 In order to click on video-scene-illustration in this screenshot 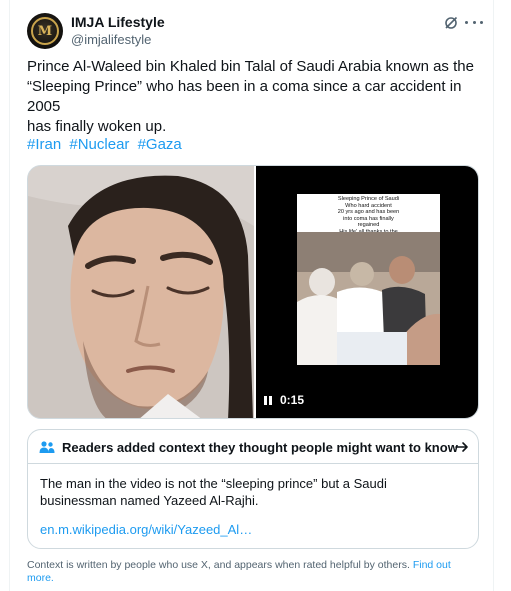, I will do `click(368, 298)`.